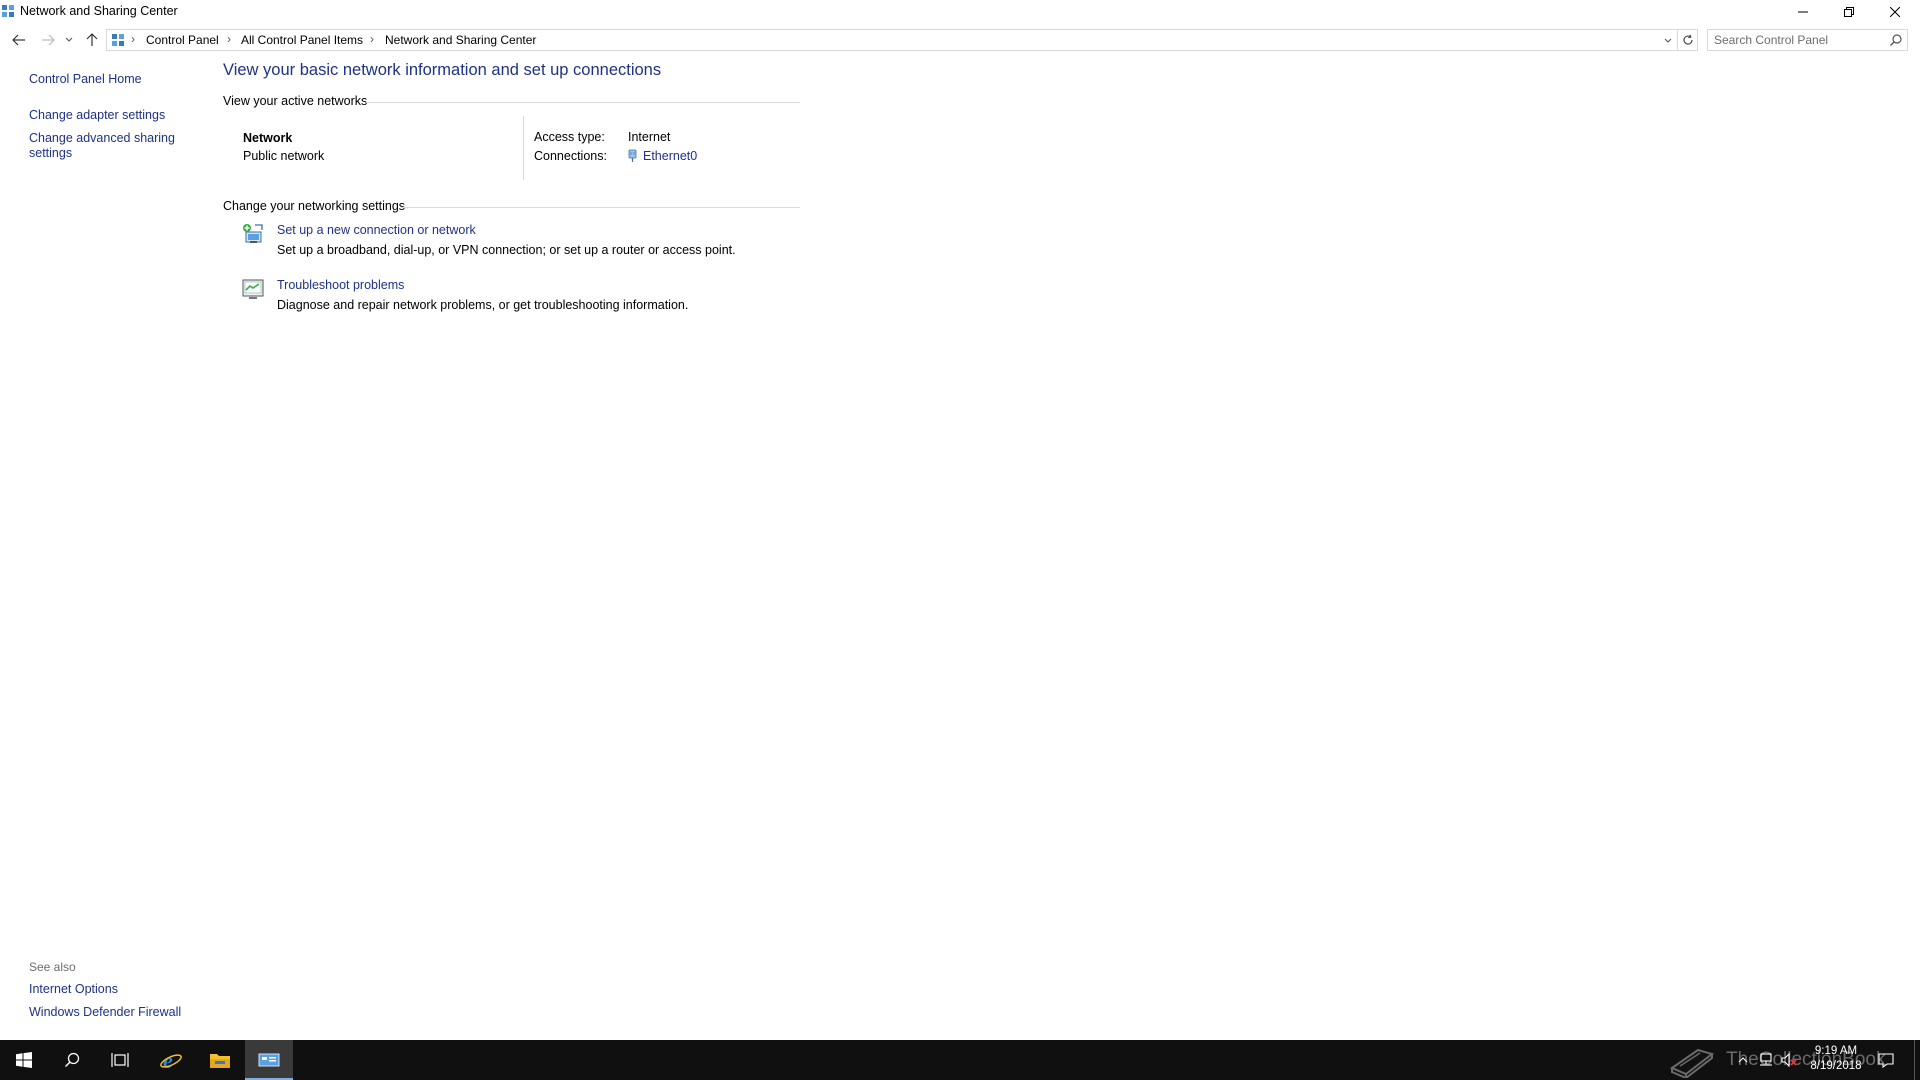  I want to click on forward-button, so click(48, 40).